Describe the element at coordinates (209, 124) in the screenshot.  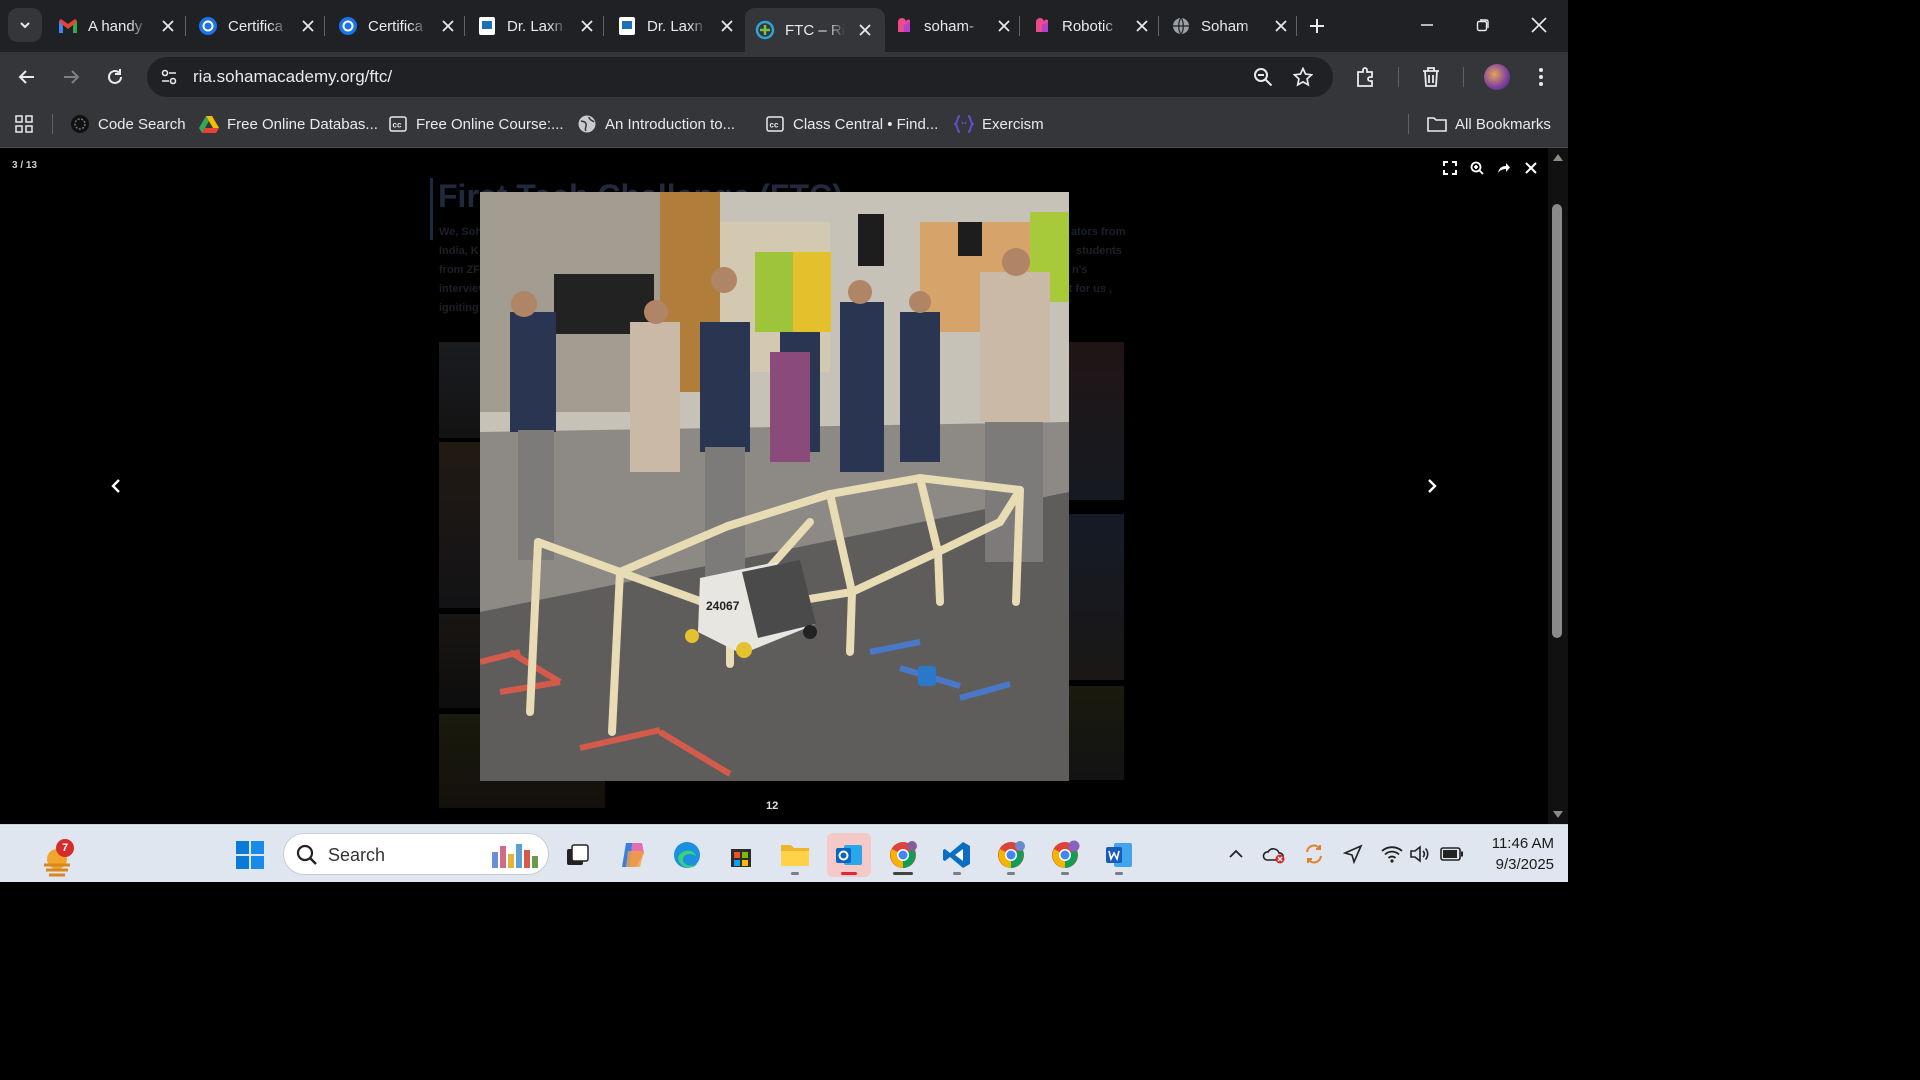
I see `google-drive-icon` at that location.